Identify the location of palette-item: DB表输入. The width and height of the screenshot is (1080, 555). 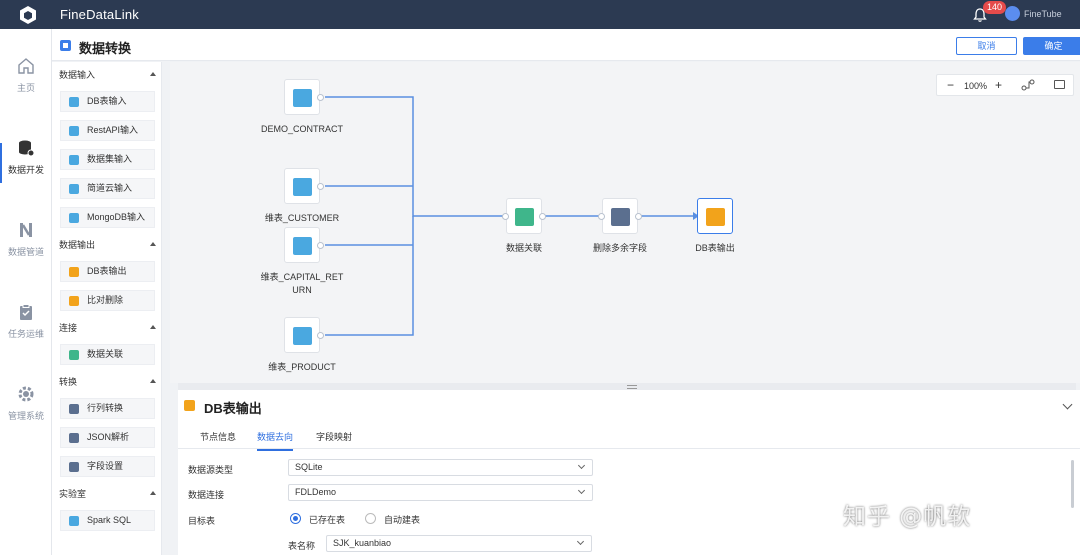
(107, 101).